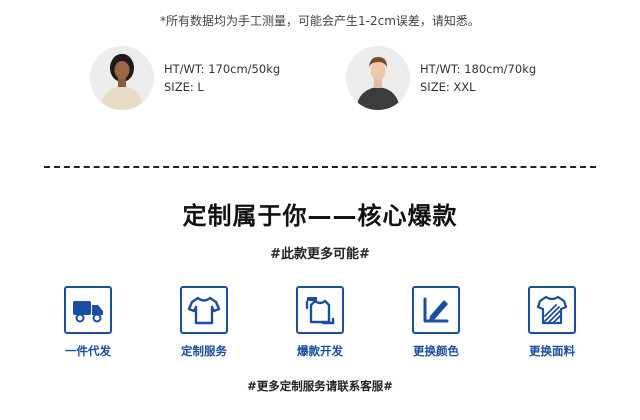 This screenshot has width=640, height=420. What do you see at coordinates (320, 167) in the screenshot?
I see `section-divider` at bounding box center [320, 167].